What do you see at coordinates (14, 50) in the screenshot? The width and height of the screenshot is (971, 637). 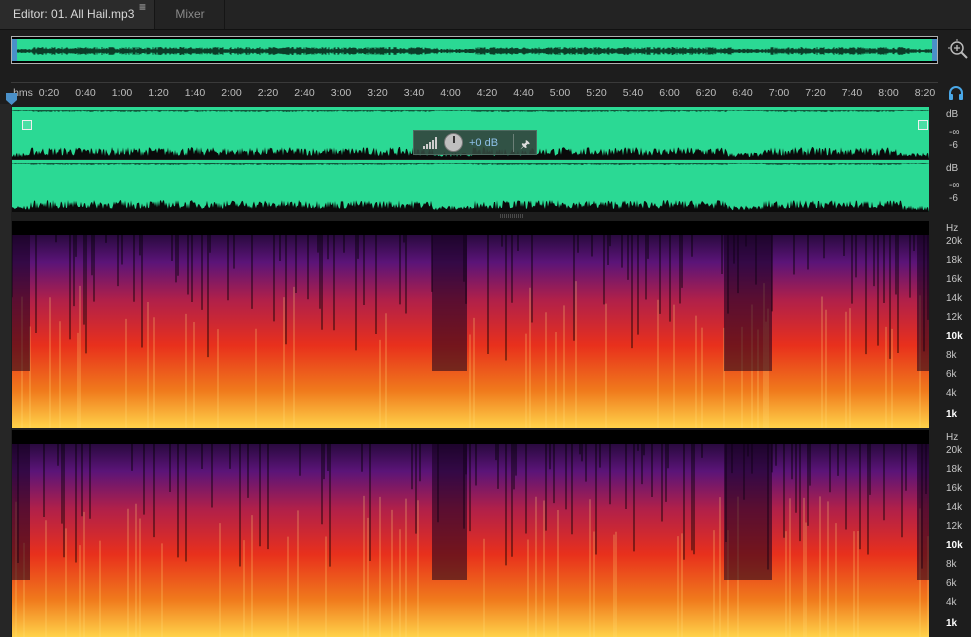 I see `overview-left-handle` at bounding box center [14, 50].